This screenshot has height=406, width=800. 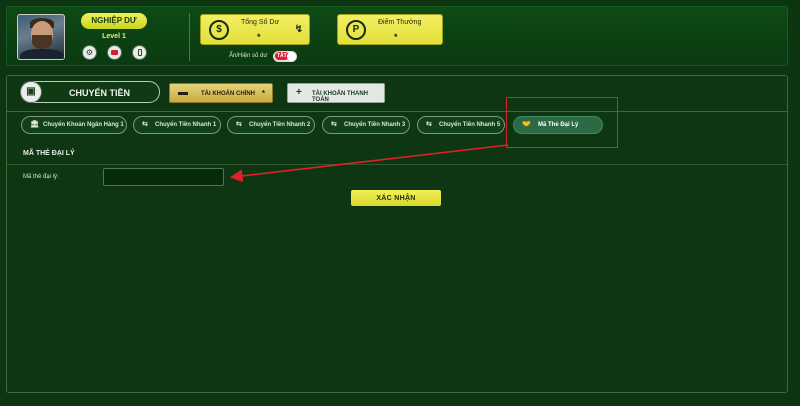 I want to click on toggle-knob, so click(x=291, y=56).